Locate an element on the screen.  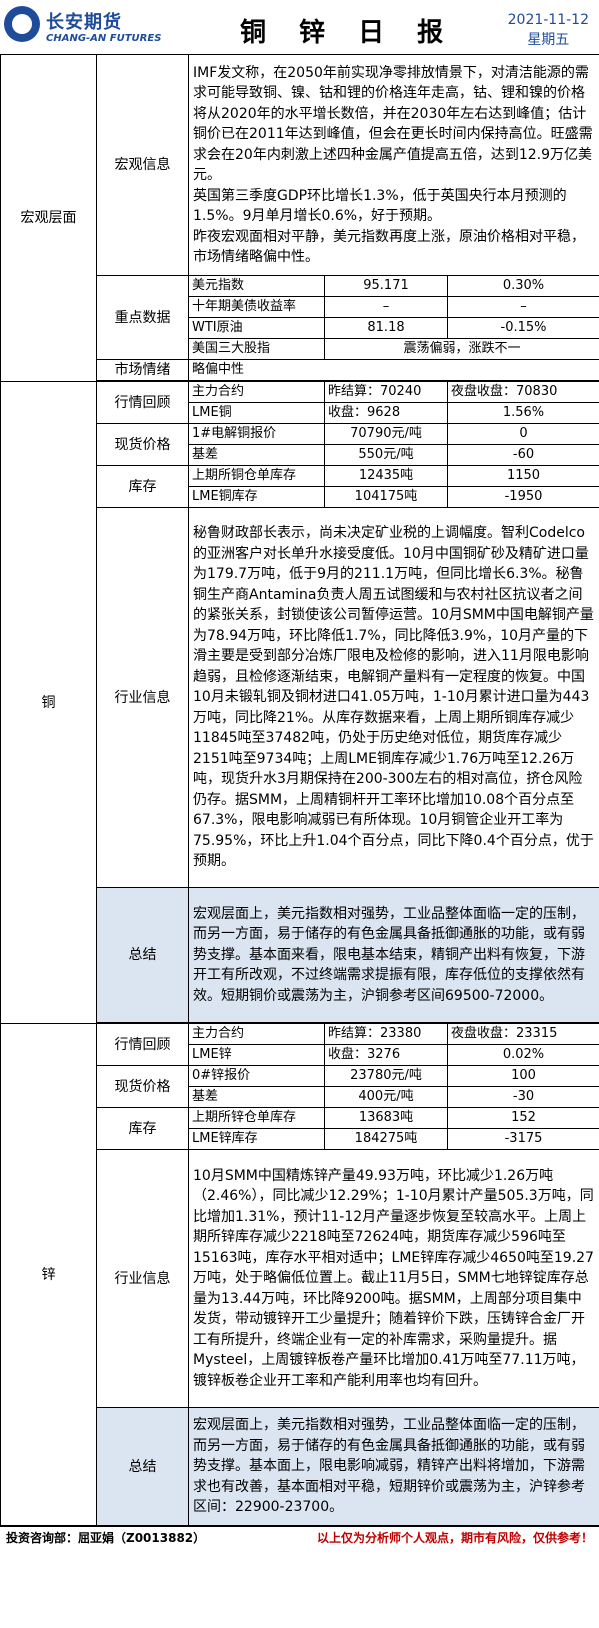
consultant-info: 投资咨询部：屈亚娟（Z0013882） is located at coordinates (106, 1538).